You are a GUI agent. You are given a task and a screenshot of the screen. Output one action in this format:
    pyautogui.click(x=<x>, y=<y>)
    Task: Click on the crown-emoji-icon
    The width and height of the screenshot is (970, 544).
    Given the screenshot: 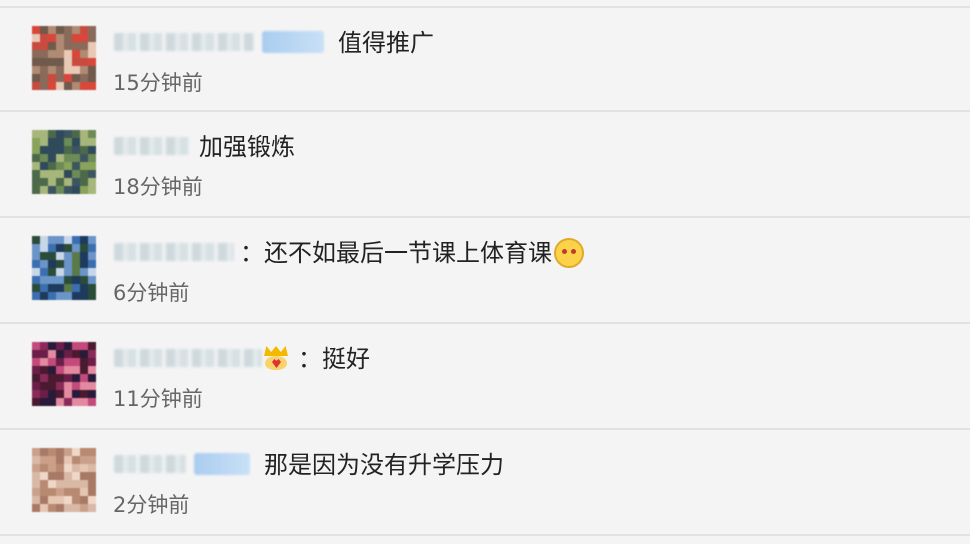 What is the action you would take?
    pyautogui.click(x=276, y=358)
    